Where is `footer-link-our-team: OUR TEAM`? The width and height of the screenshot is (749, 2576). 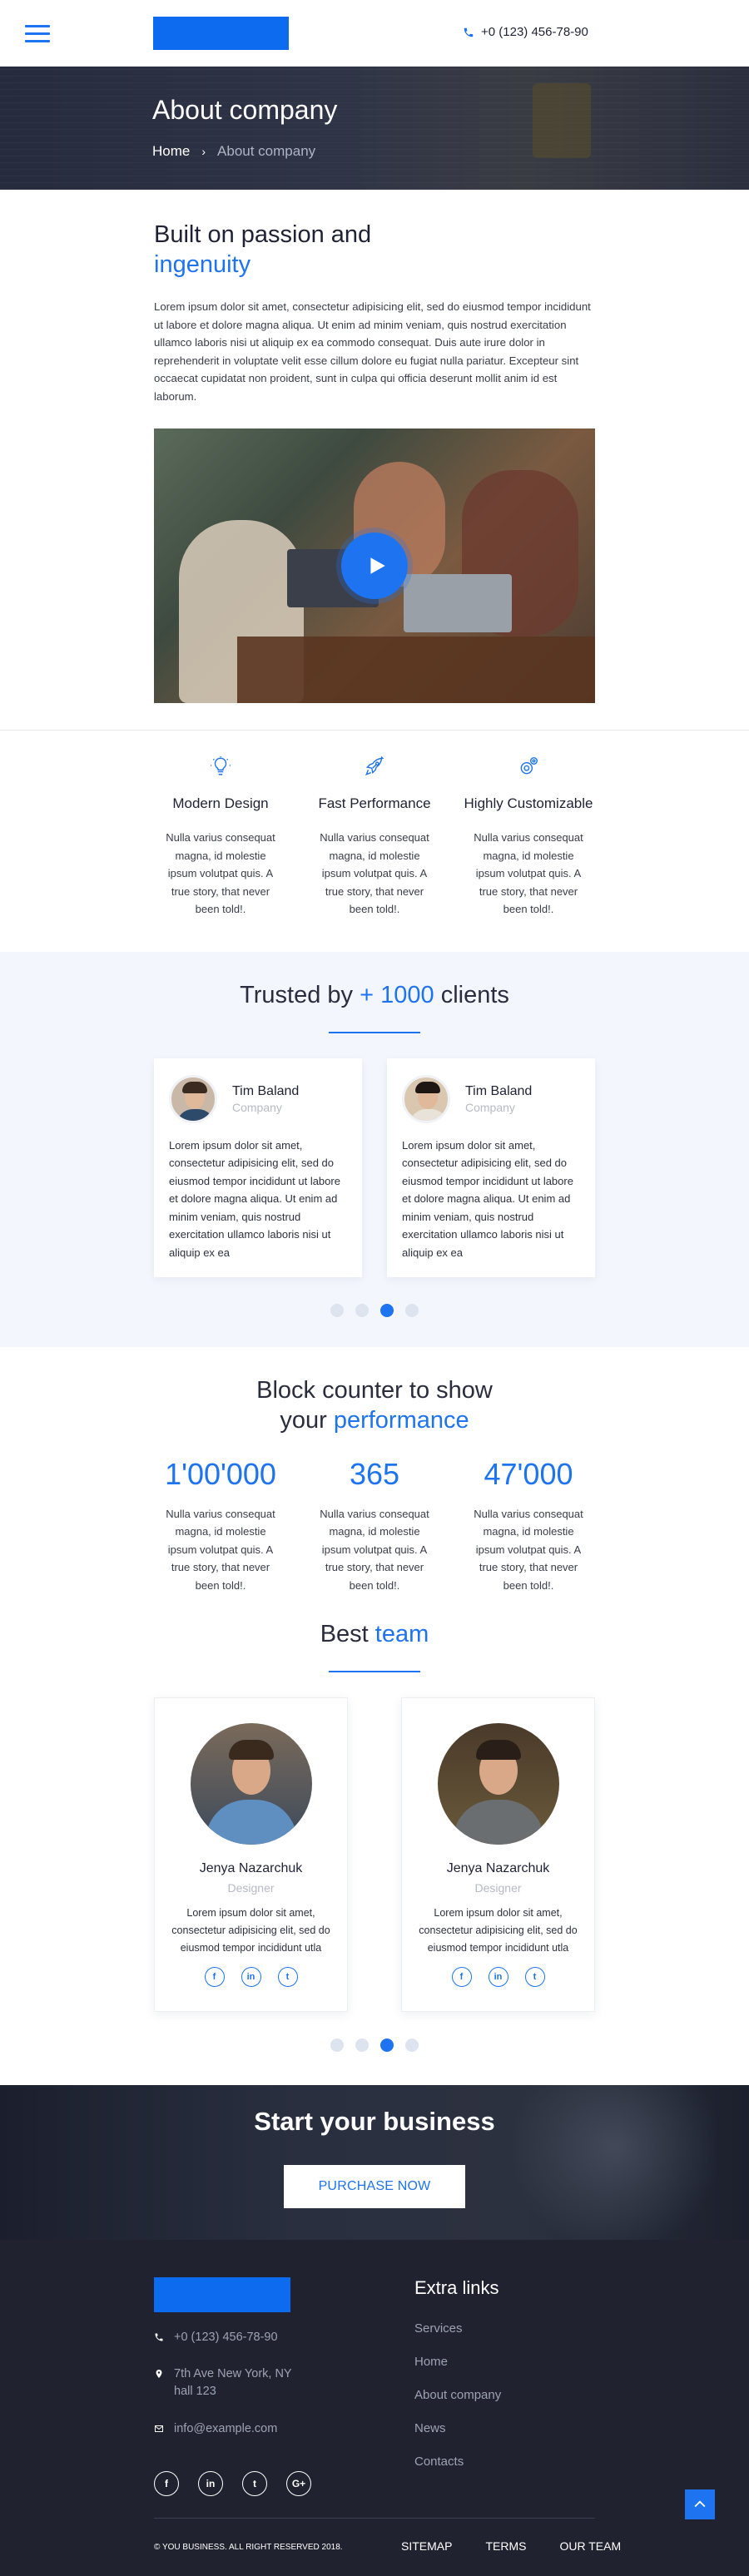 footer-link-our-team: OUR TEAM is located at coordinates (590, 2546).